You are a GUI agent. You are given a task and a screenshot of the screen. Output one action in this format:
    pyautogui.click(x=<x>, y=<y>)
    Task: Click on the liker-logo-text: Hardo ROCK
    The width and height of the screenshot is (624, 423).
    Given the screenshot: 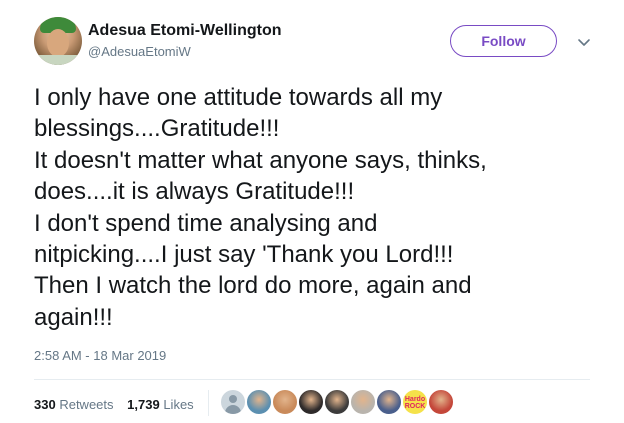 What is the action you would take?
    pyautogui.click(x=415, y=403)
    